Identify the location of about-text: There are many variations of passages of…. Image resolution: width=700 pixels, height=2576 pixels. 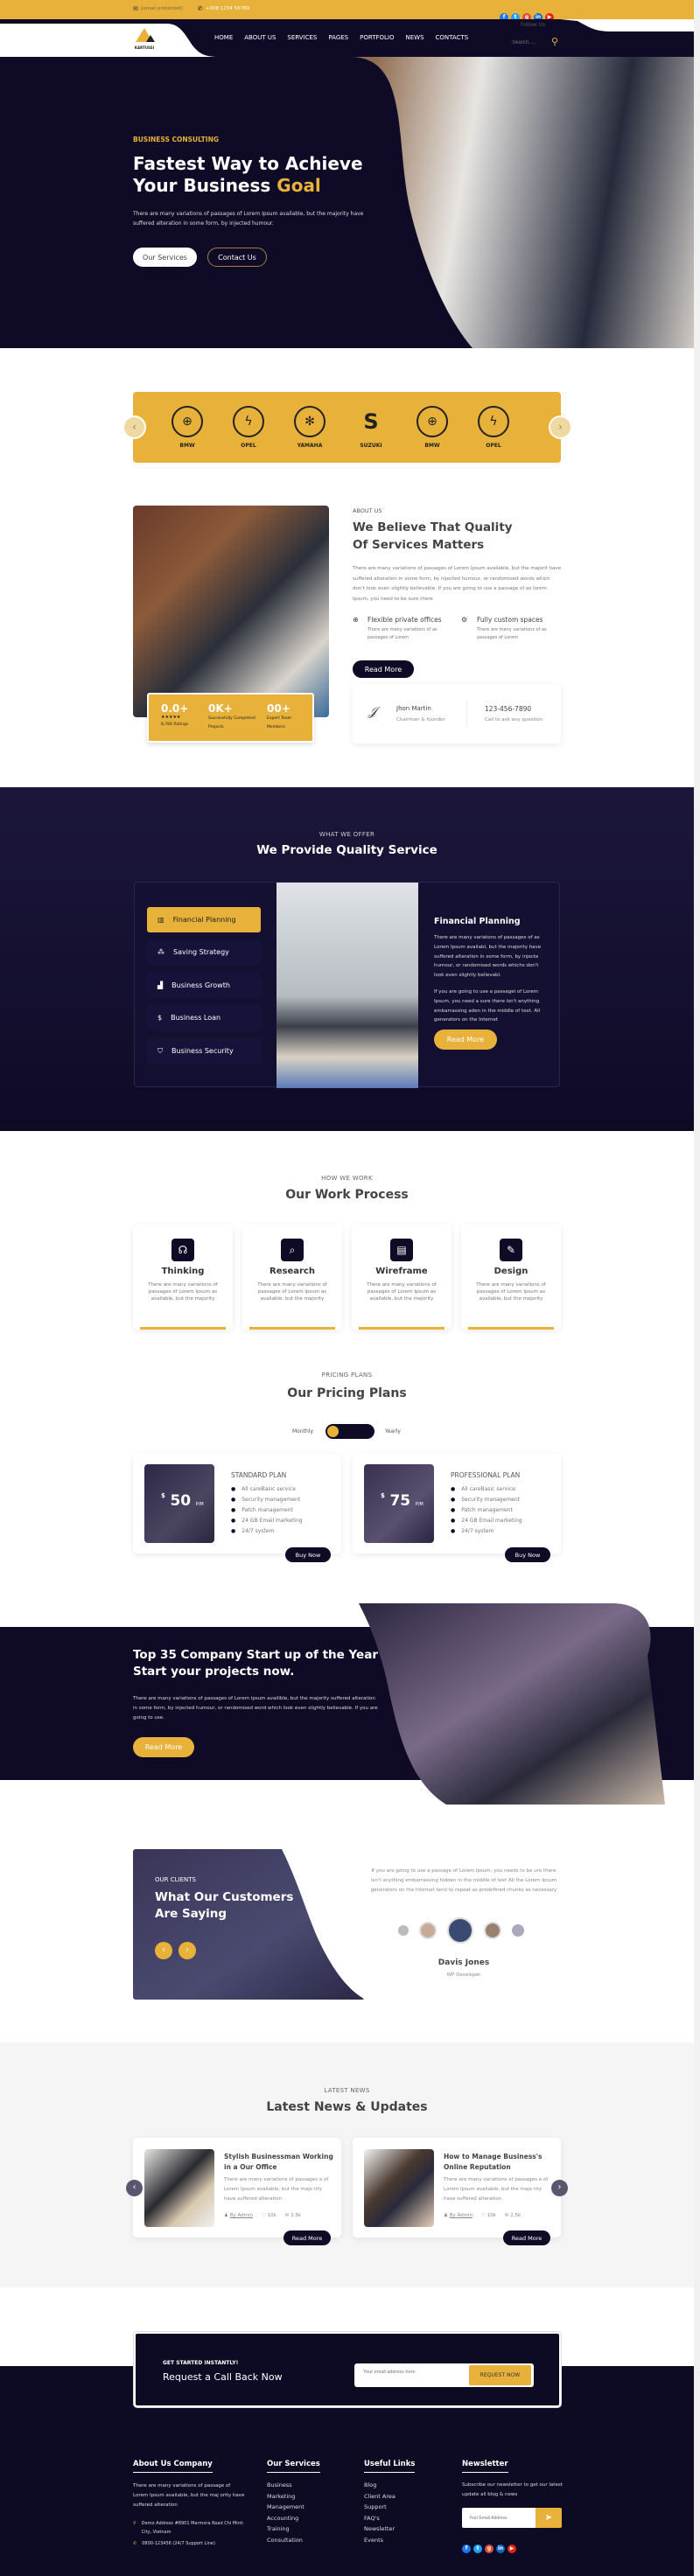
(457, 584).